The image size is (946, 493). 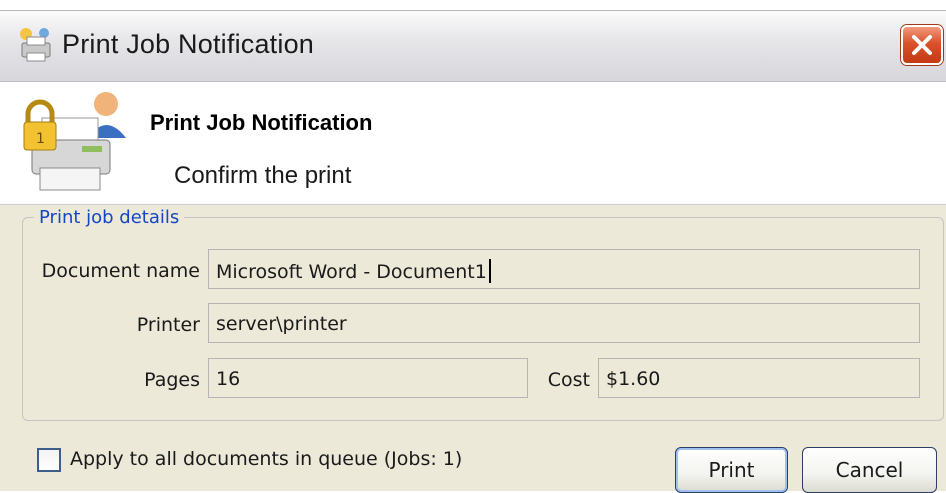 I want to click on svg-text: 1, so click(x=40, y=139).